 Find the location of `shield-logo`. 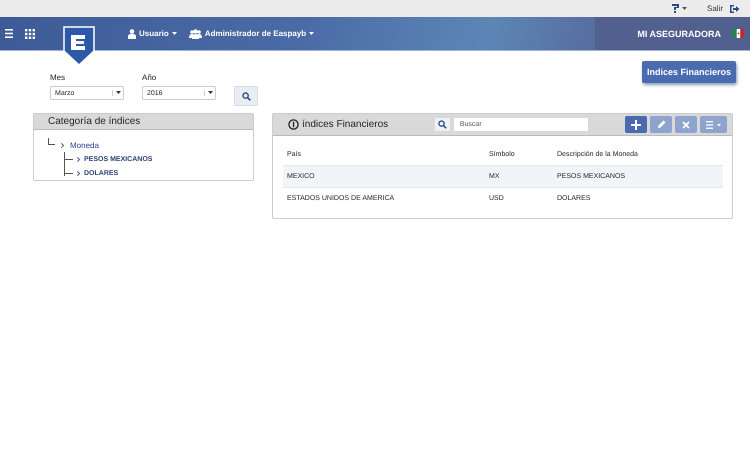

shield-logo is located at coordinates (79, 46).